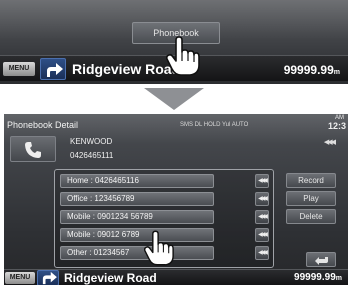 The height and width of the screenshot is (285, 348). What do you see at coordinates (137, 253) in the screenshot?
I see `number-row-other: Other : 01234567` at bounding box center [137, 253].